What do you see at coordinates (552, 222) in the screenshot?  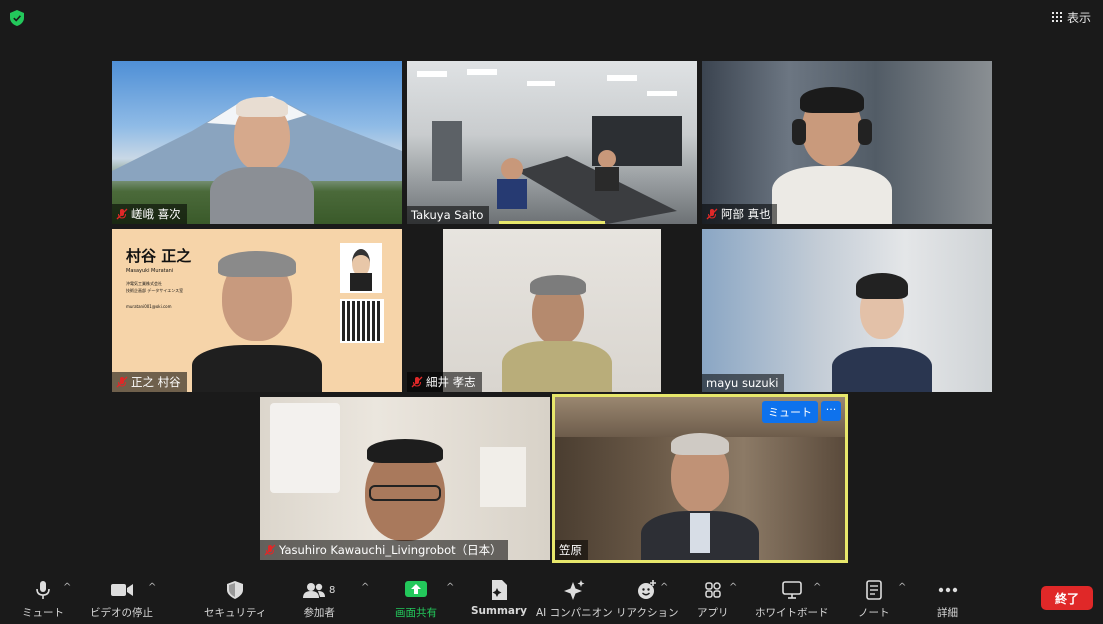 I see `speaking-indicator` at bounding box center [552, 222].